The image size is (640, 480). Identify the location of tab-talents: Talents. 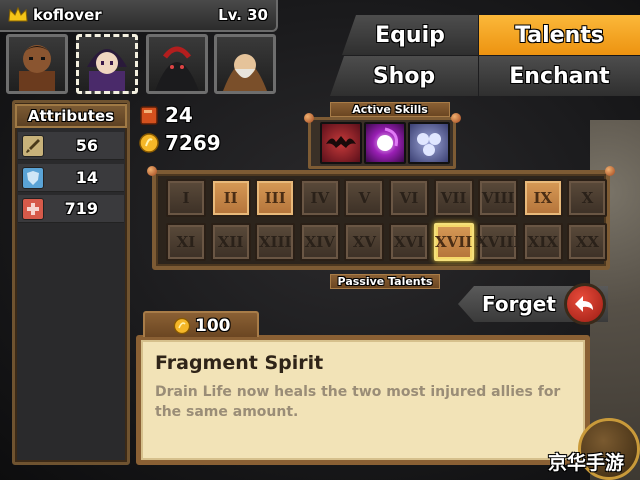
(559, 35).